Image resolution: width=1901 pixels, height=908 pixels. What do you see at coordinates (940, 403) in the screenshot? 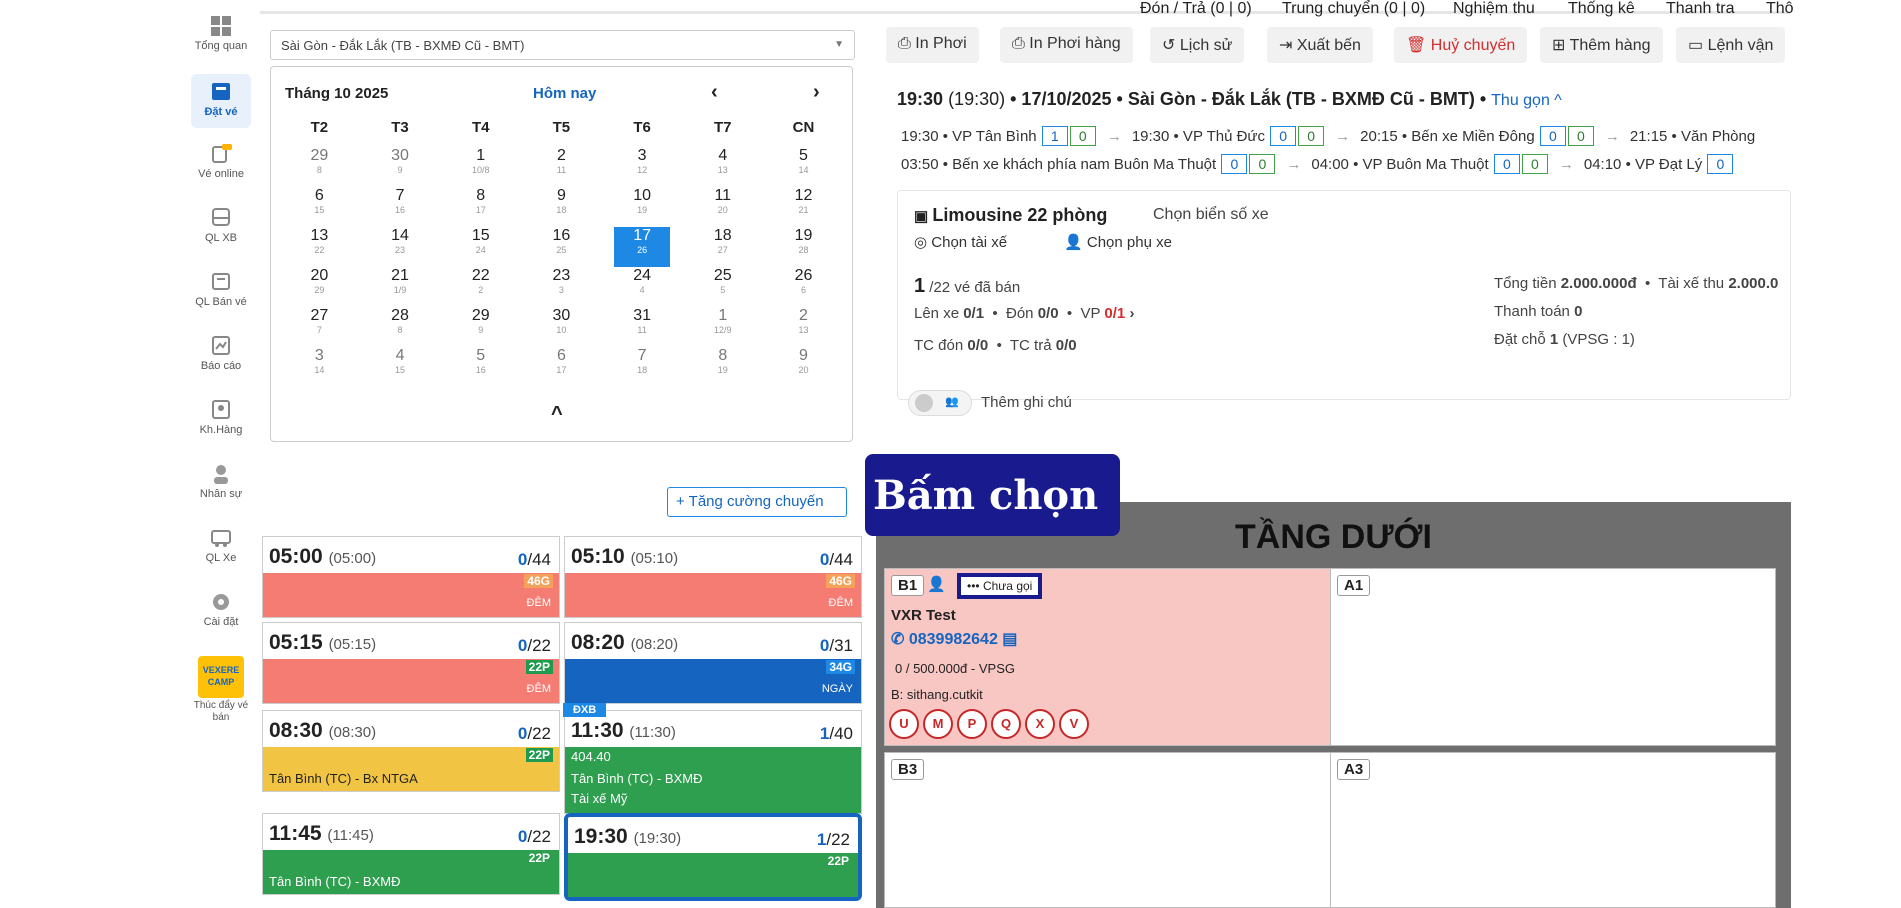
I see `note-toggle: 👥` at bounding box center [940, 403].